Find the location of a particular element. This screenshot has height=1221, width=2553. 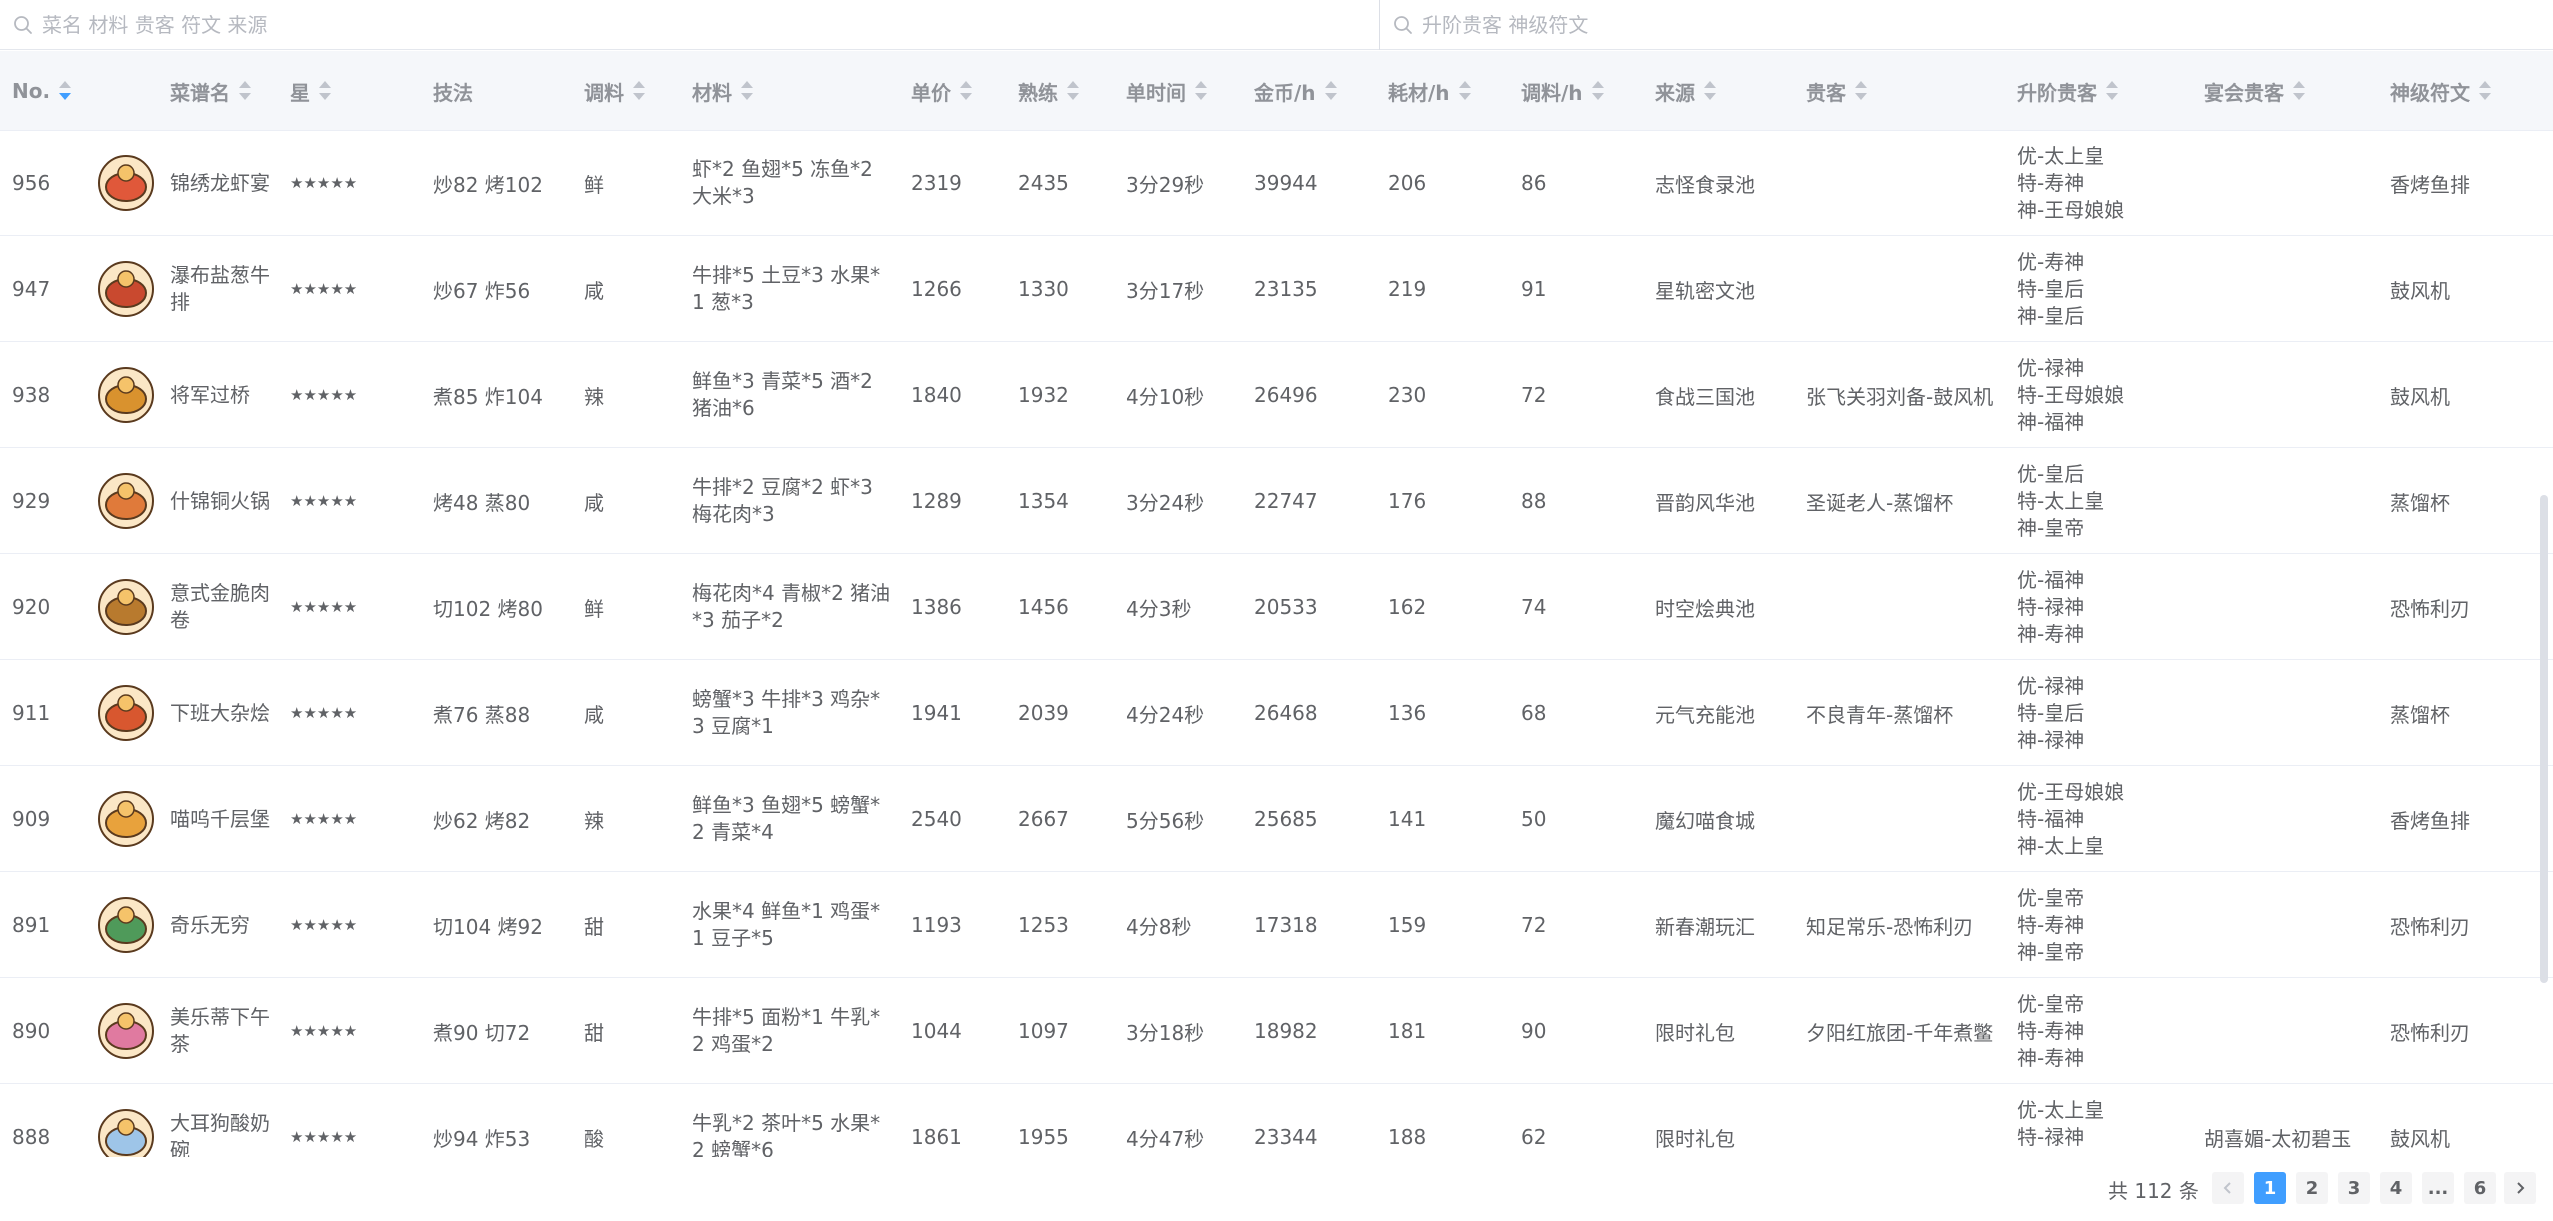

column-header-star: 星 is located at coordinates (311, 91).